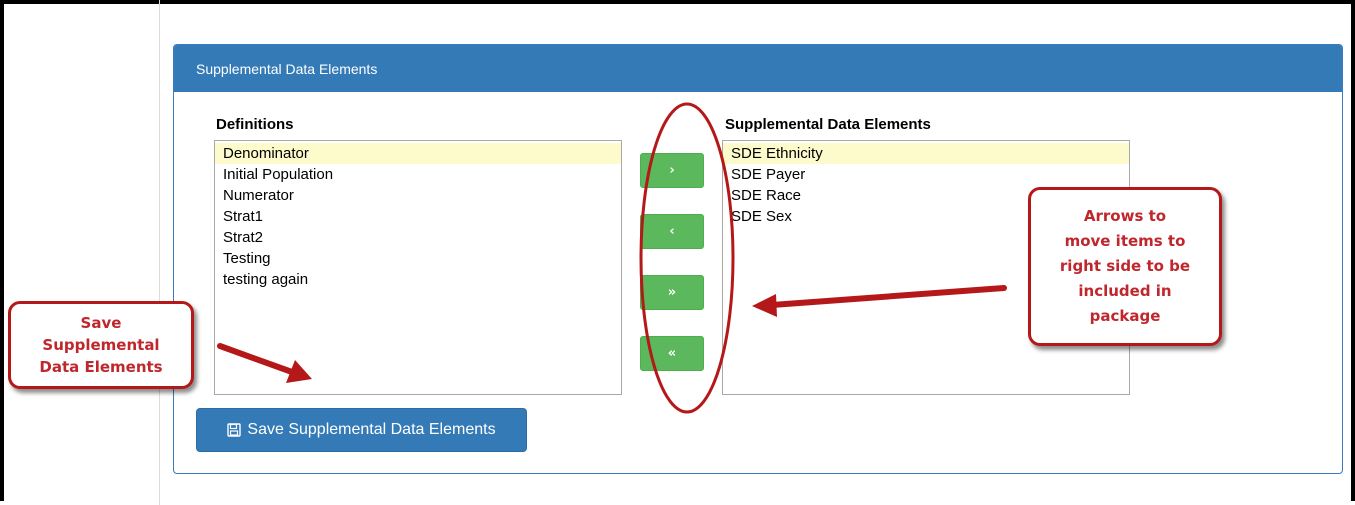 The image size is (1355, 505). Describe the element at coordinates (101, 345) in the screenshot. I see `save-callout: Save Supplemental Data Elements` at that location.